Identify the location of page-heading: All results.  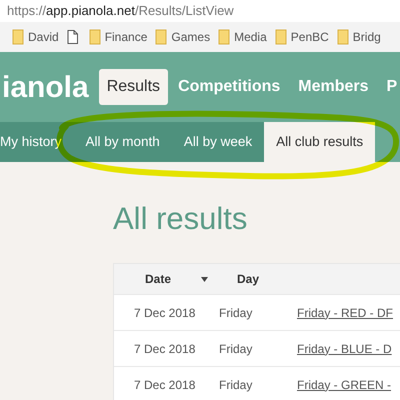
(180, 219).